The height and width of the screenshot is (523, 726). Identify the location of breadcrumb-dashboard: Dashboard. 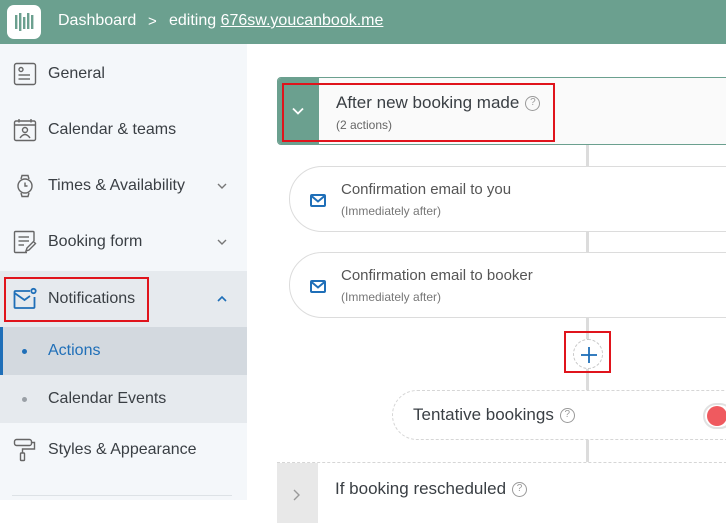
(97, 21).